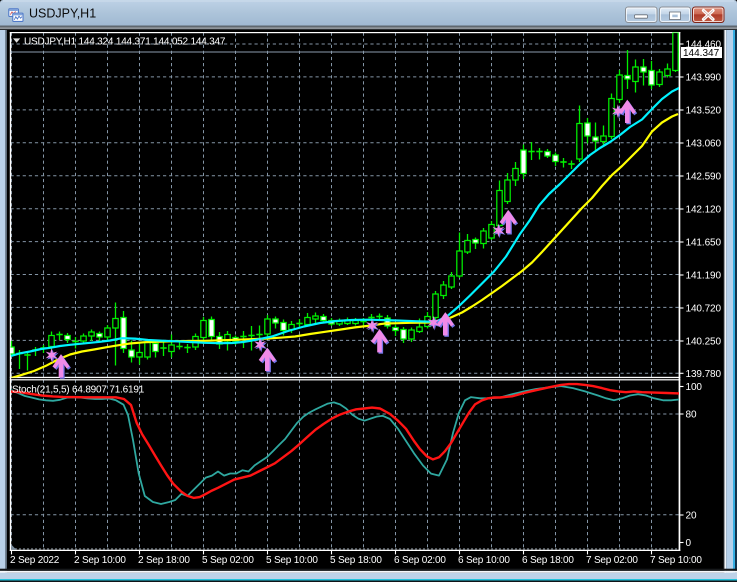 The height and width of the screenshot is (582, 737). Describe the element at coordinates (704, 144) in the screenshot. I see `svg-text: 143.060` at that location.